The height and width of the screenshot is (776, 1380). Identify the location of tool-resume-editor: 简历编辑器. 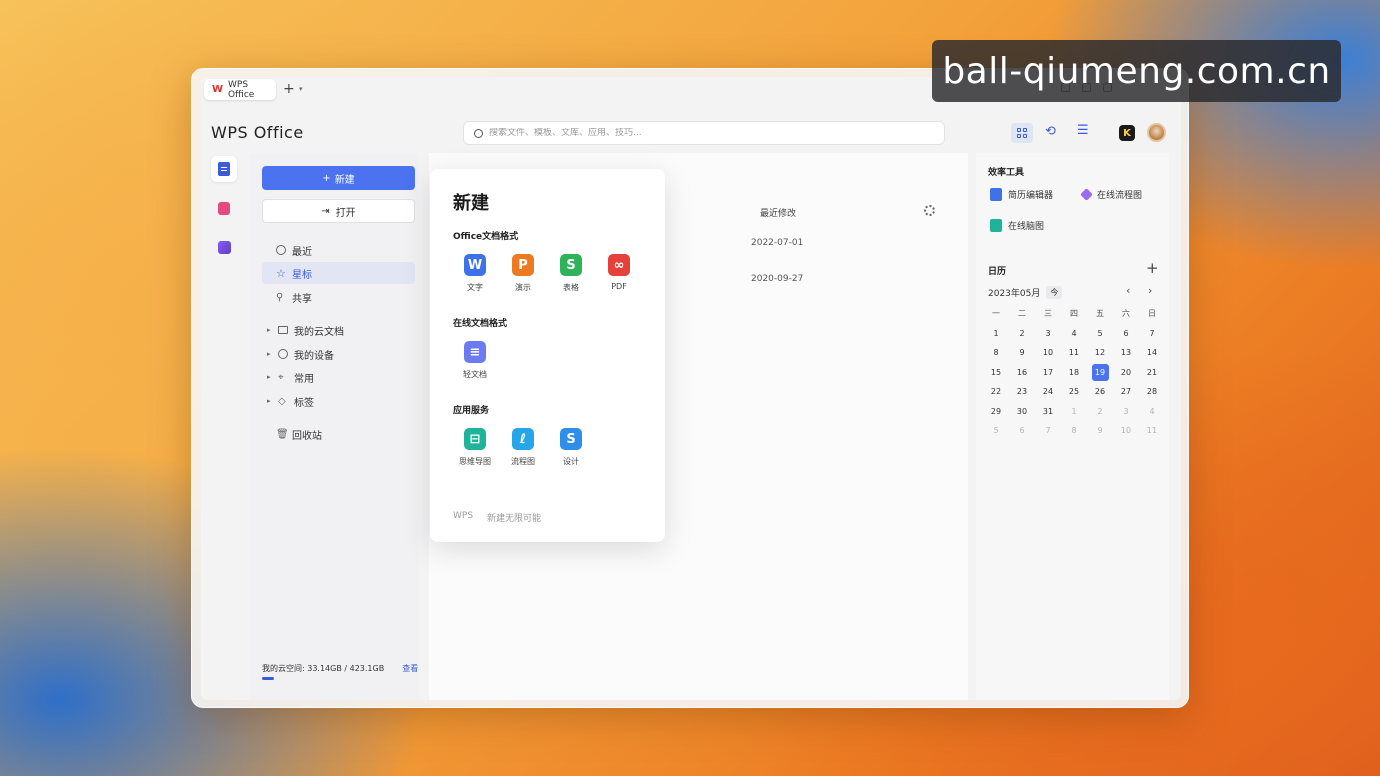
(1021, 194).